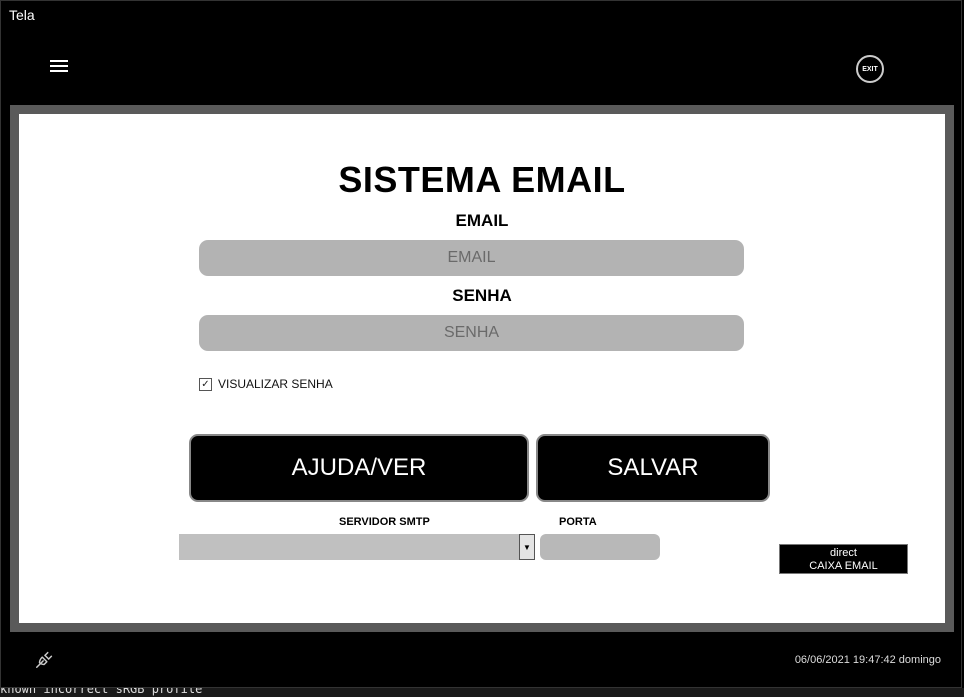 The image size is (964, 697). What do you see at coordinates (22, 15) in the screenshot?
I see `window-title: Tela` at bounding box center [22, 15].